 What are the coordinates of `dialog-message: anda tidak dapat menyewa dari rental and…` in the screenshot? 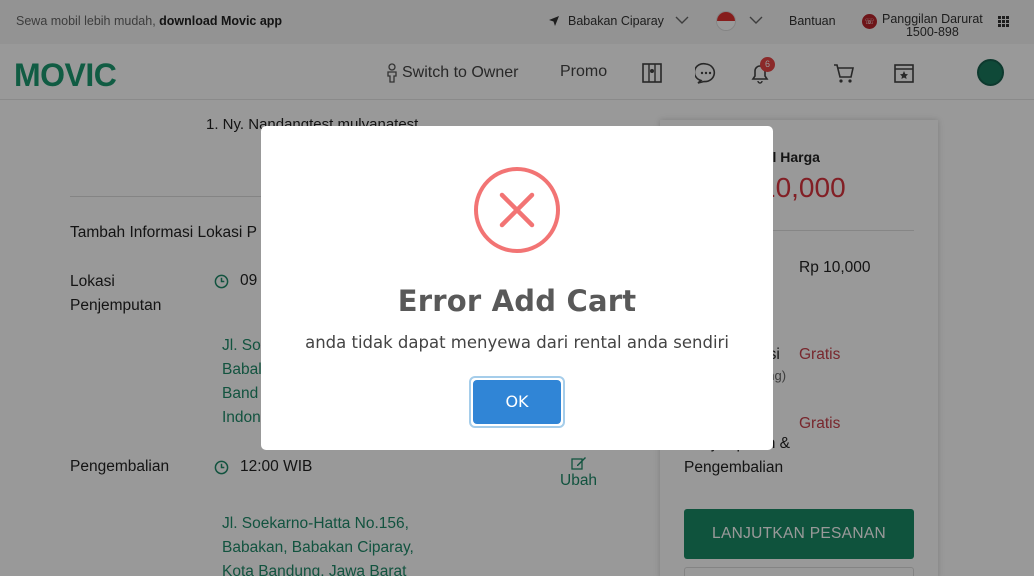 It's located at (517, 342).